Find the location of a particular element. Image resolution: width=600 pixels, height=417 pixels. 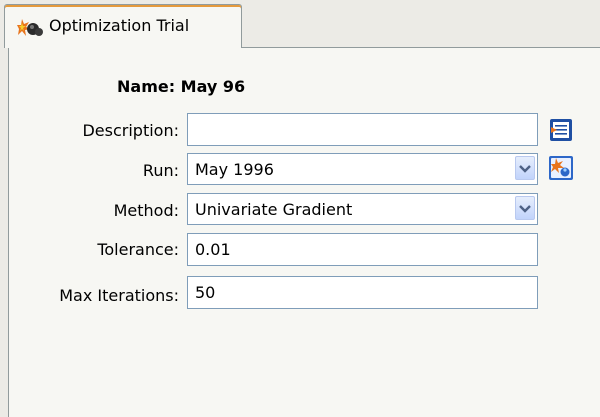

method-label: Method: is located at coordinates (146, 210).